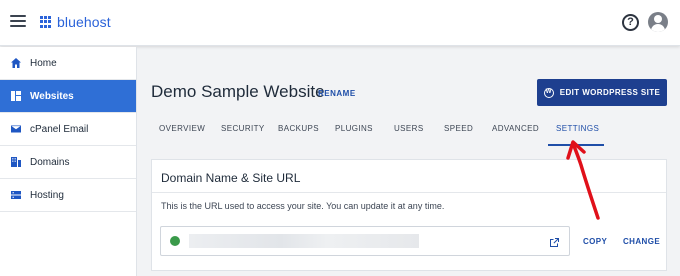 Image resolution: width=680 pixels, height=276 pixels. I want to click on sidebar-item-label: Hosting, so click(47, 195).